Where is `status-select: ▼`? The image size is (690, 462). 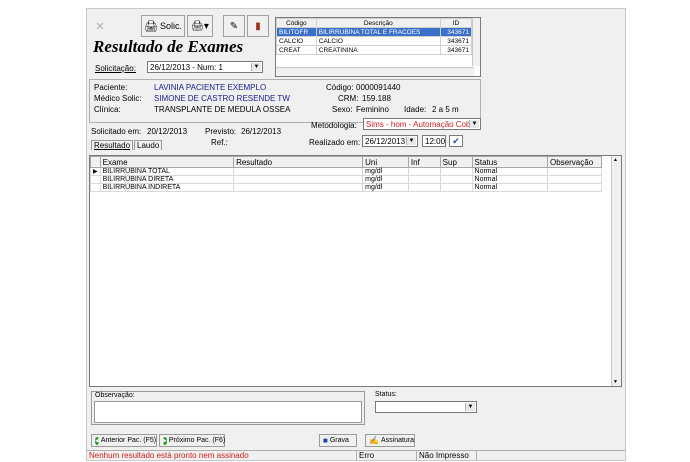 status-select: ▼ is located at coordinates (426, 407).